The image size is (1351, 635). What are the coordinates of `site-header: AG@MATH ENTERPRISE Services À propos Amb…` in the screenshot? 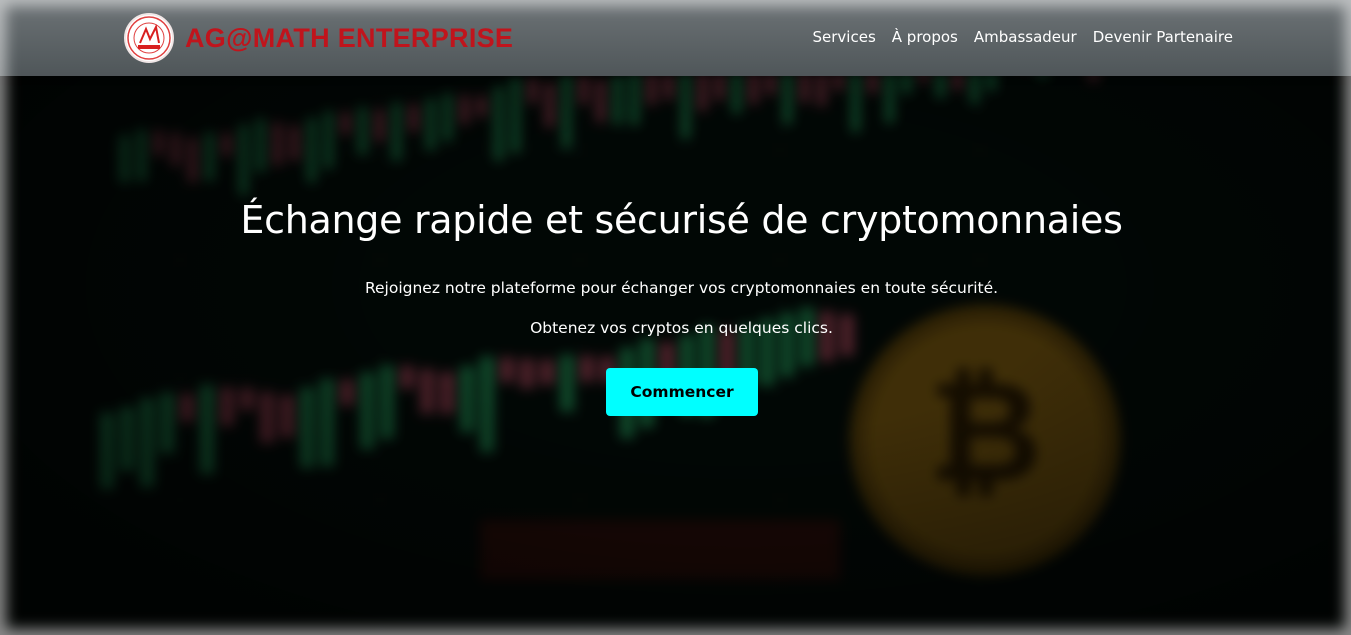 It's located at (675, 38).